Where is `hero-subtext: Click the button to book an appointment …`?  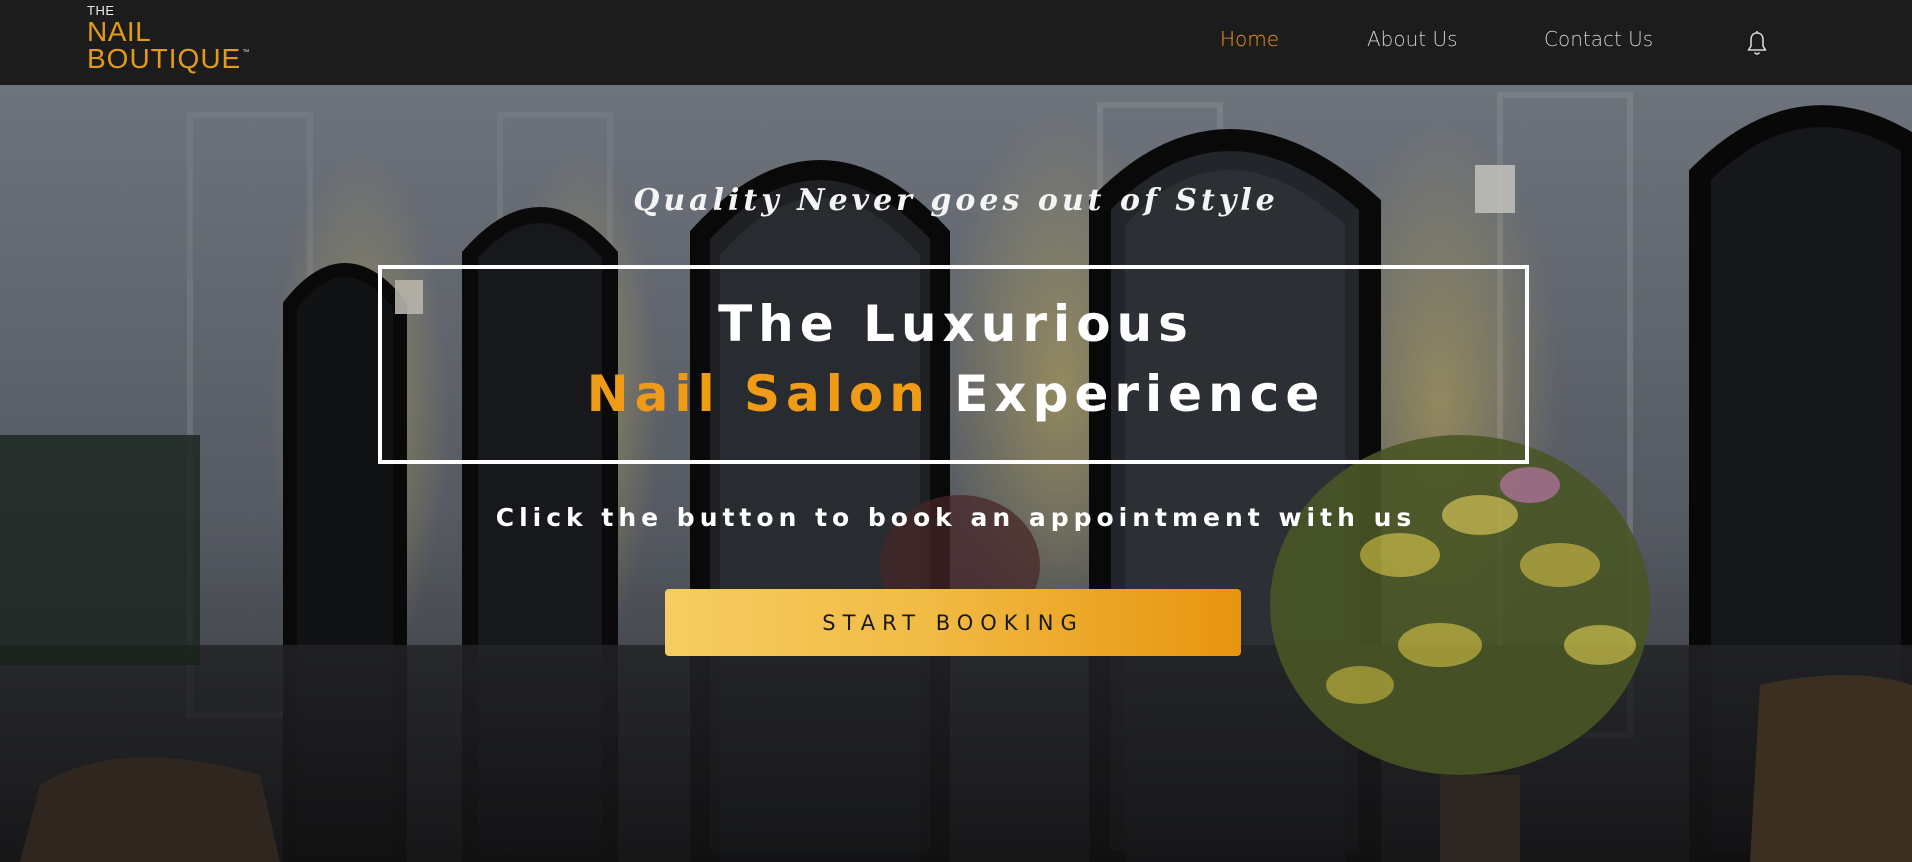
hero-subtext: Click the button to book an appointment … is located at coordinates (956, 517).